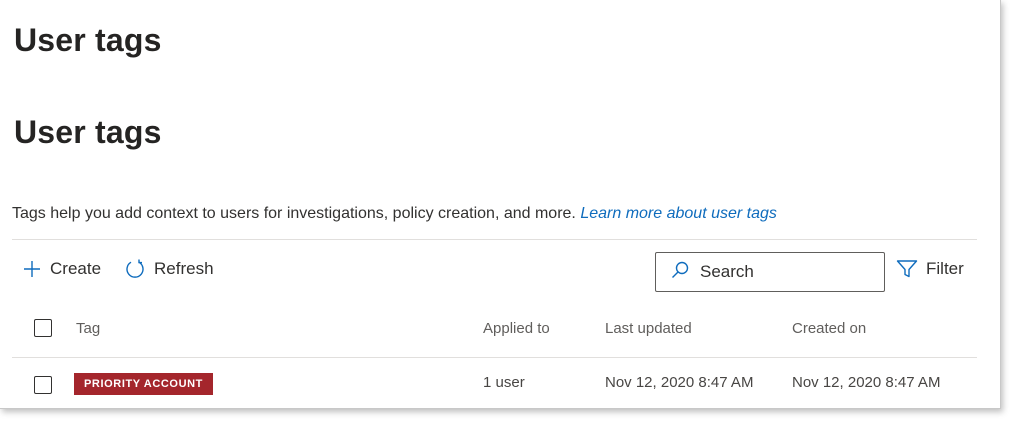 The width and height of the screenshot is (1024, 428). I want to click on column-header-tag: Tag, so click(88, 328).